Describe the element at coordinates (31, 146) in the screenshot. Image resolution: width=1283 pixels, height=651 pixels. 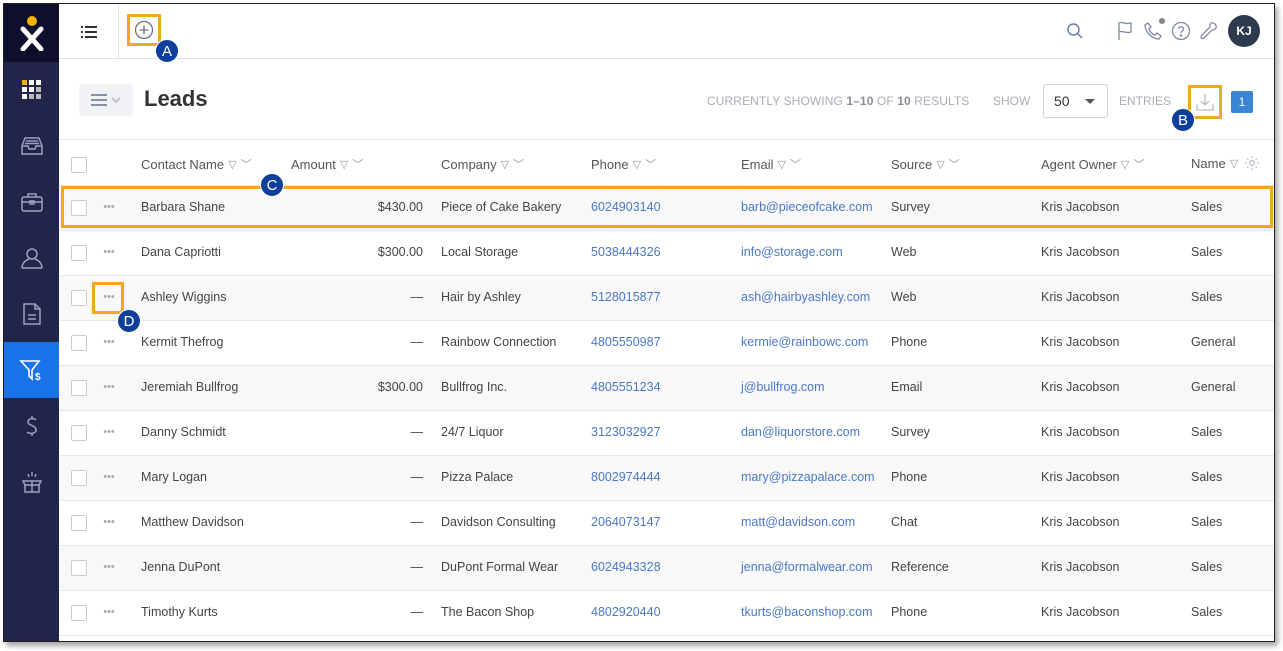
I see `sidebar-item-inbox` at that location.